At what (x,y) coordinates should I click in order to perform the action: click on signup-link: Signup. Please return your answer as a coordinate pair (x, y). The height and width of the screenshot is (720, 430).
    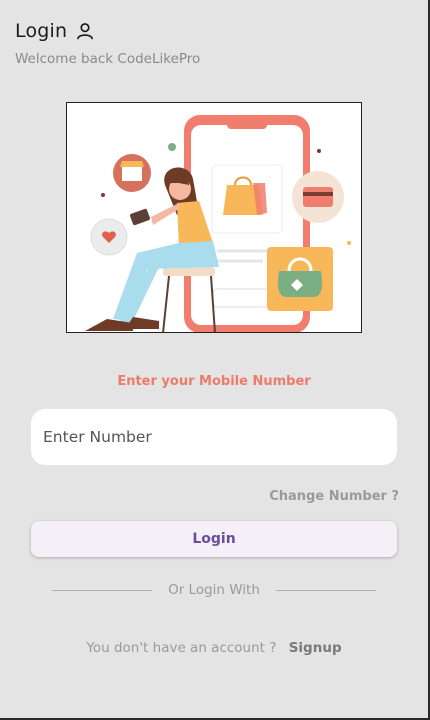
    Looking at the image, I should click on (315, 648).